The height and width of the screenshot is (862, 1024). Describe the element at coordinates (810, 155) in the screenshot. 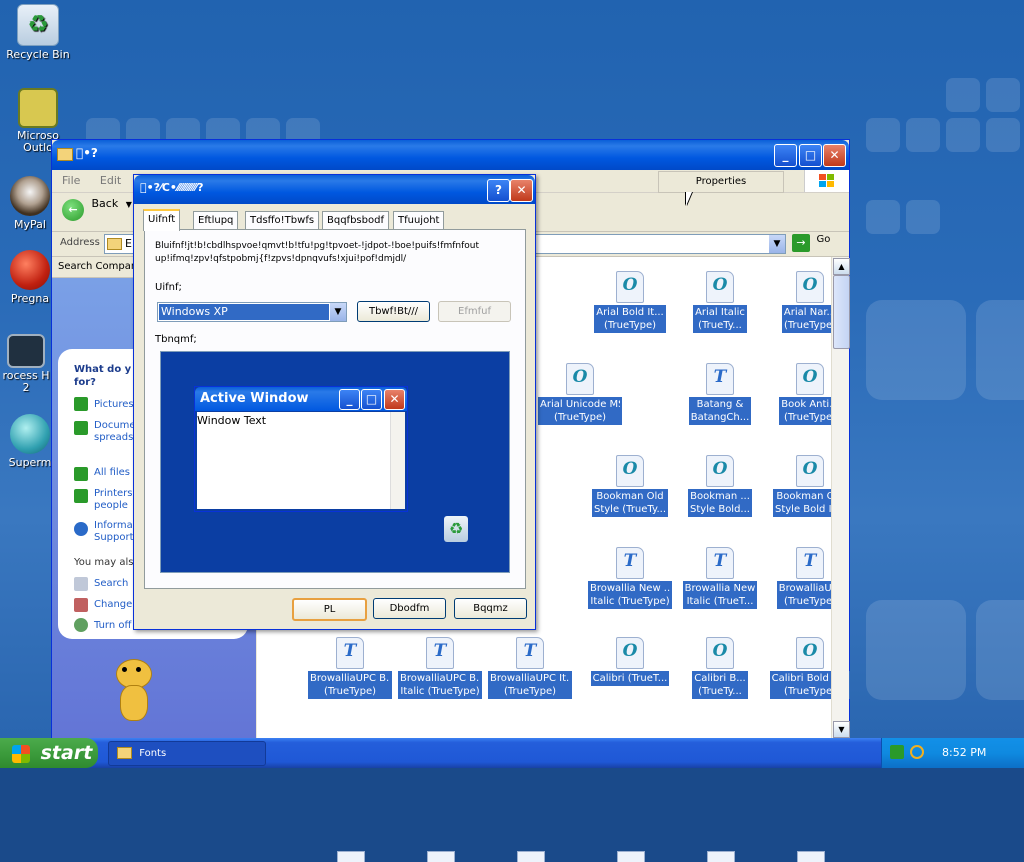

I see `maximize-button: □` at that location.